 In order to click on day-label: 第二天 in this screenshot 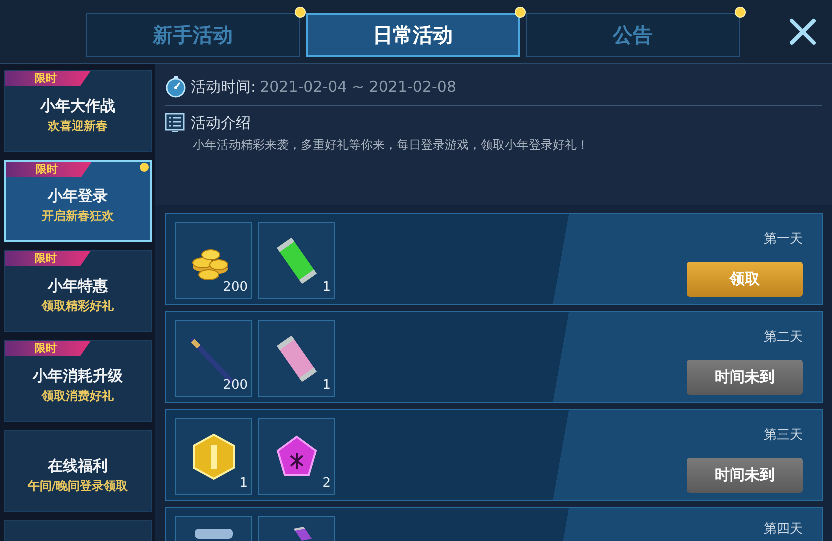, I will do `click(783, 338)`.